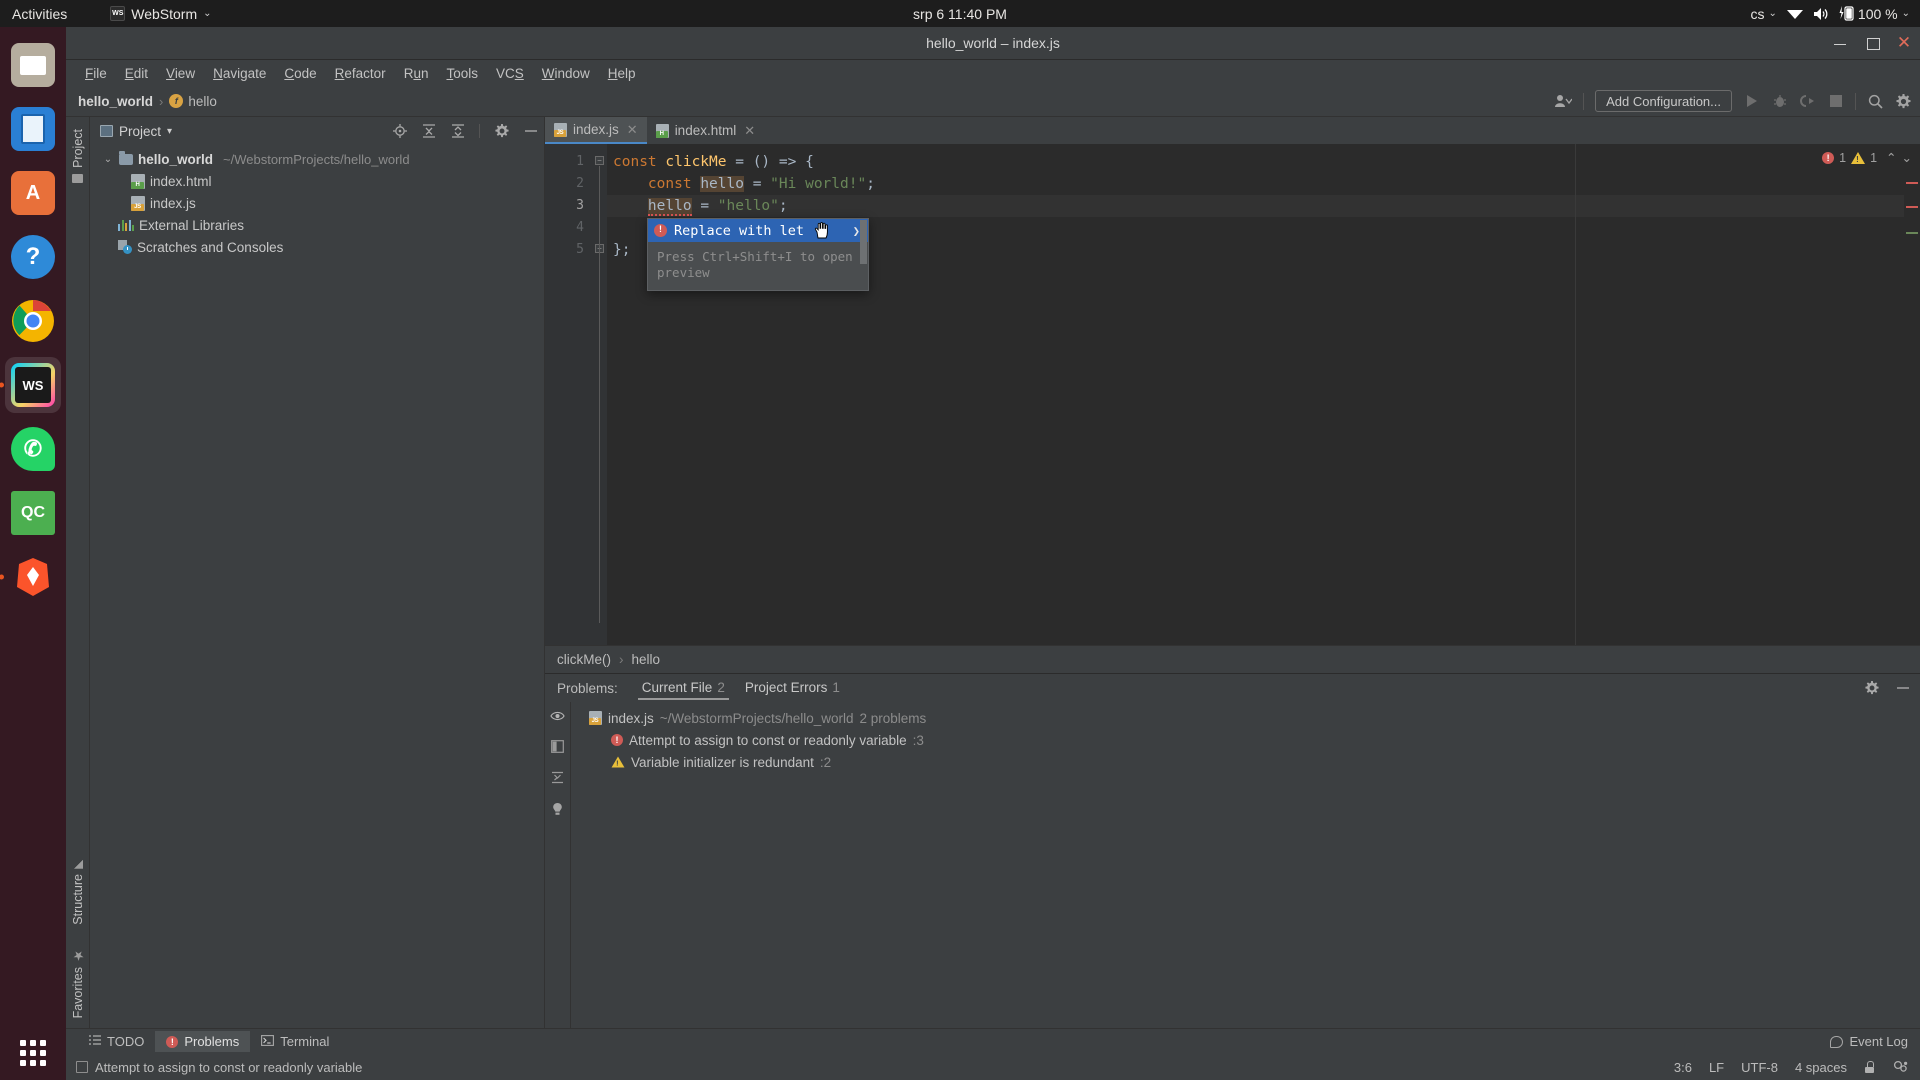 The height and width of the screenshot is (1080, 1920). I want to click on battery-indicator: 100 % ⌄, so click(1874, 14).